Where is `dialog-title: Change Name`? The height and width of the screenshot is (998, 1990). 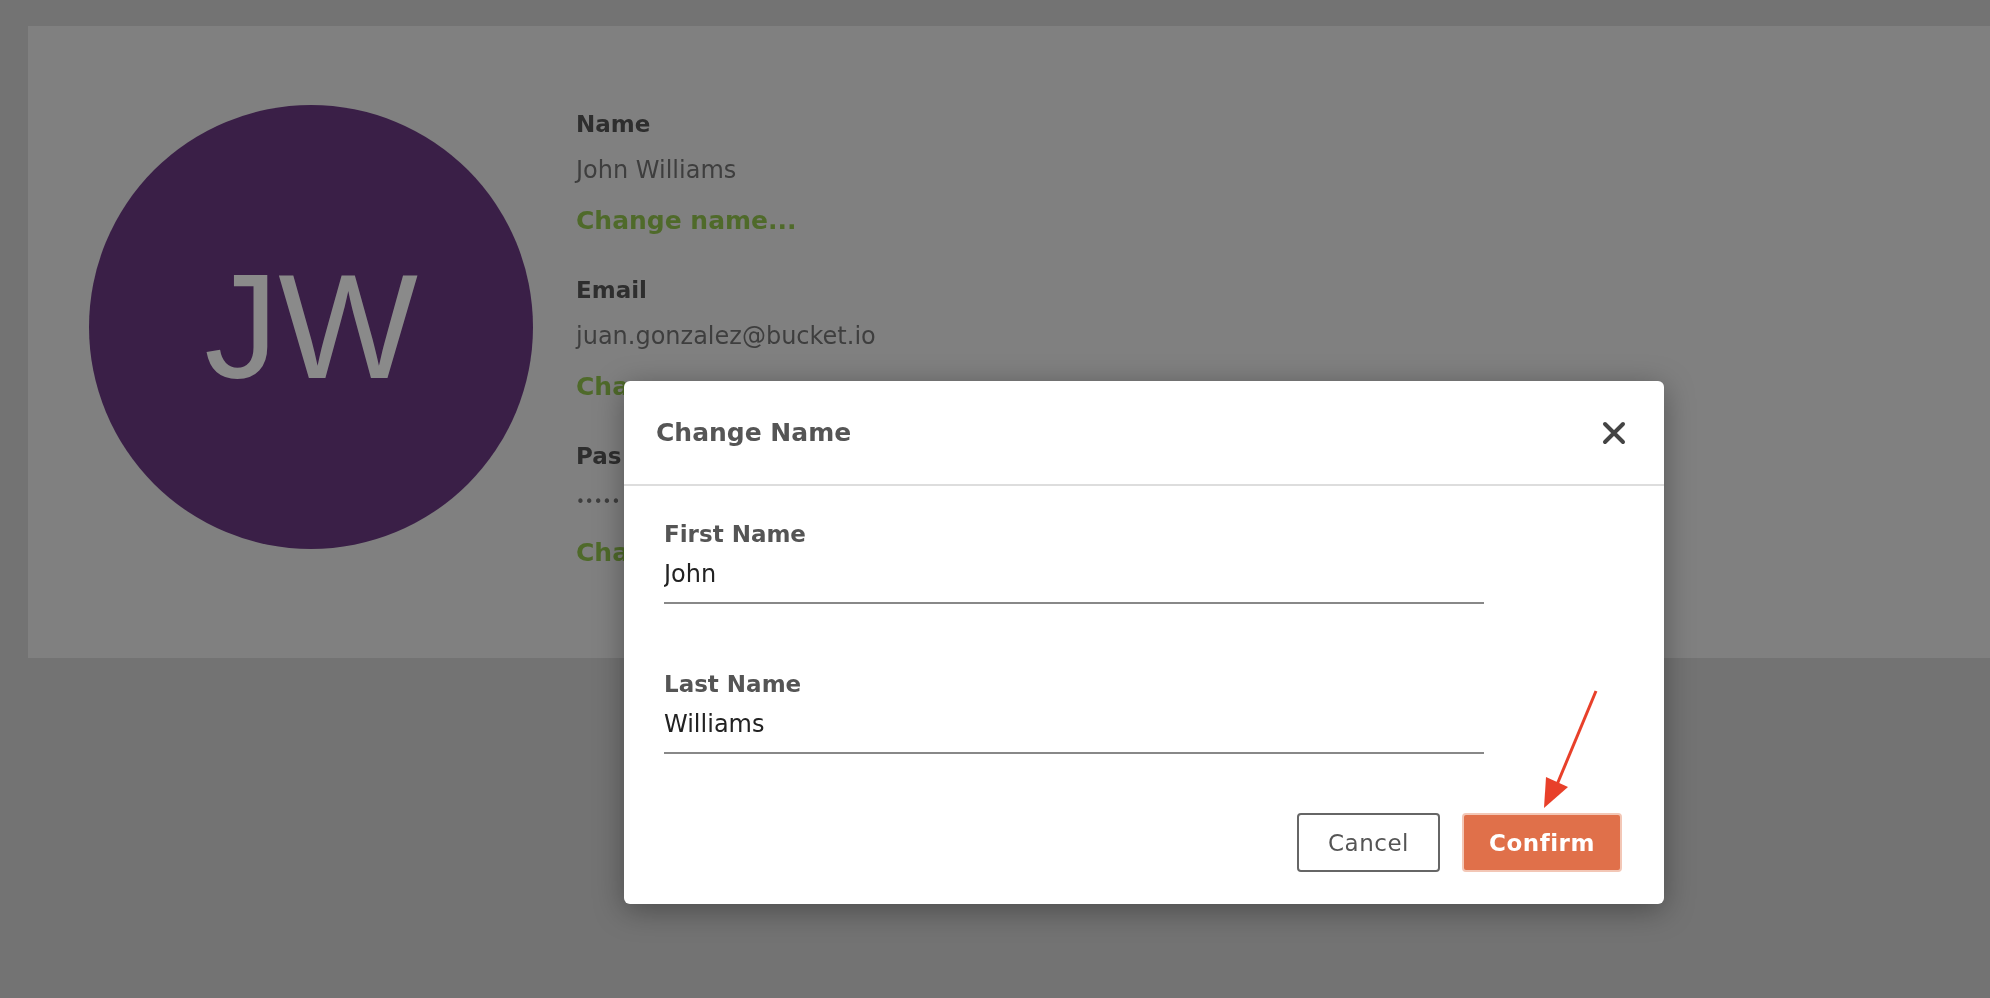
dialog-title: Change Name is located at coordinates (754, 432).